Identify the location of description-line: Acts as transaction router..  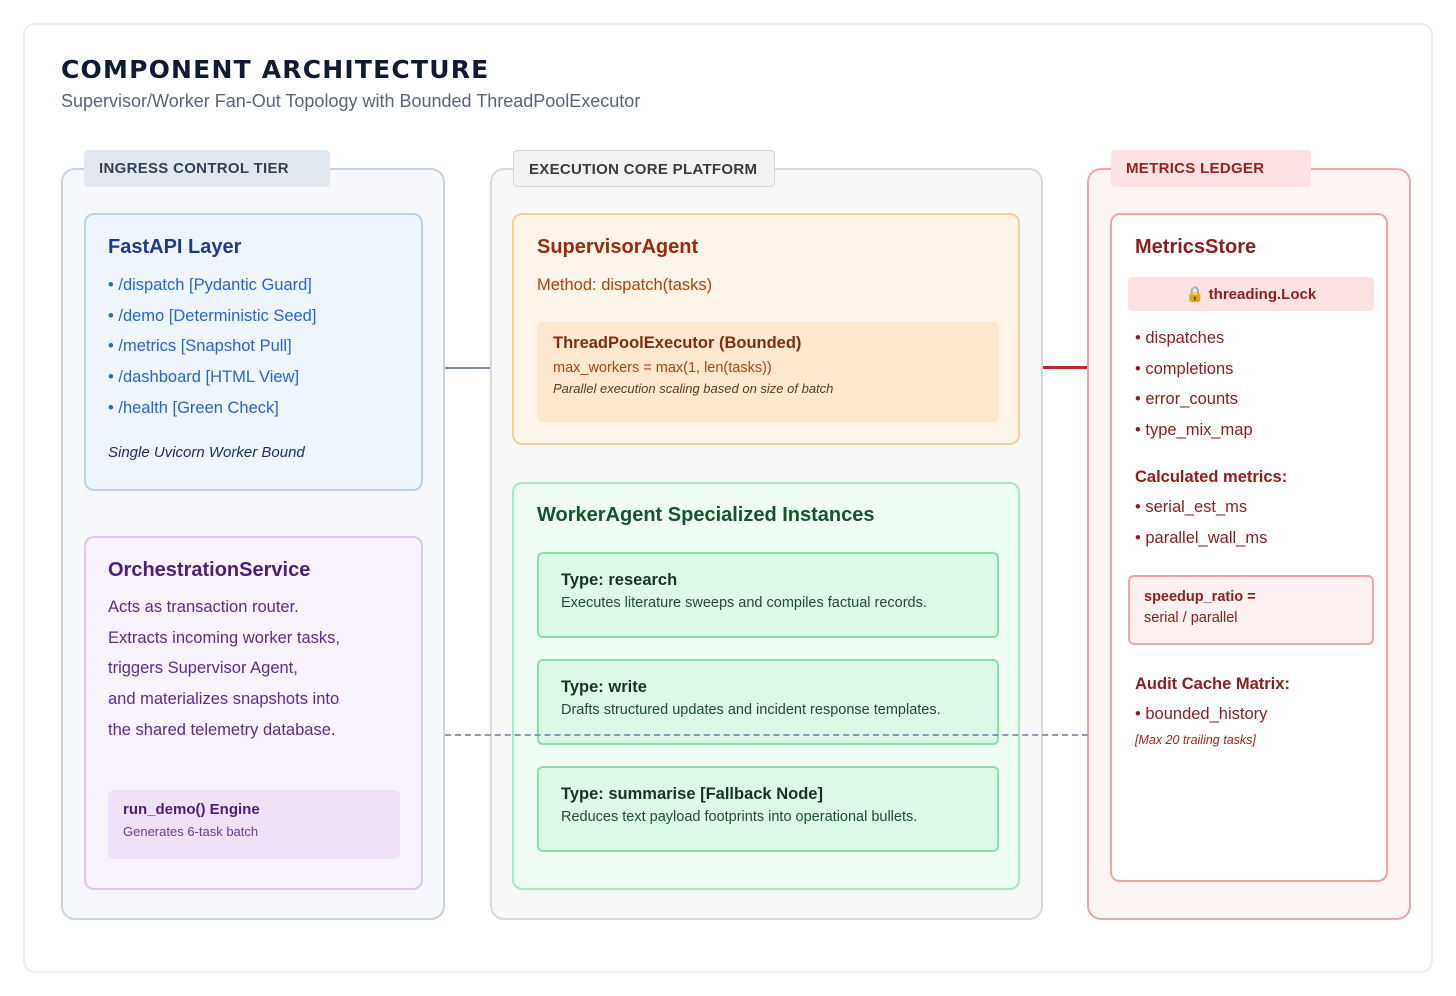
(203, 607).